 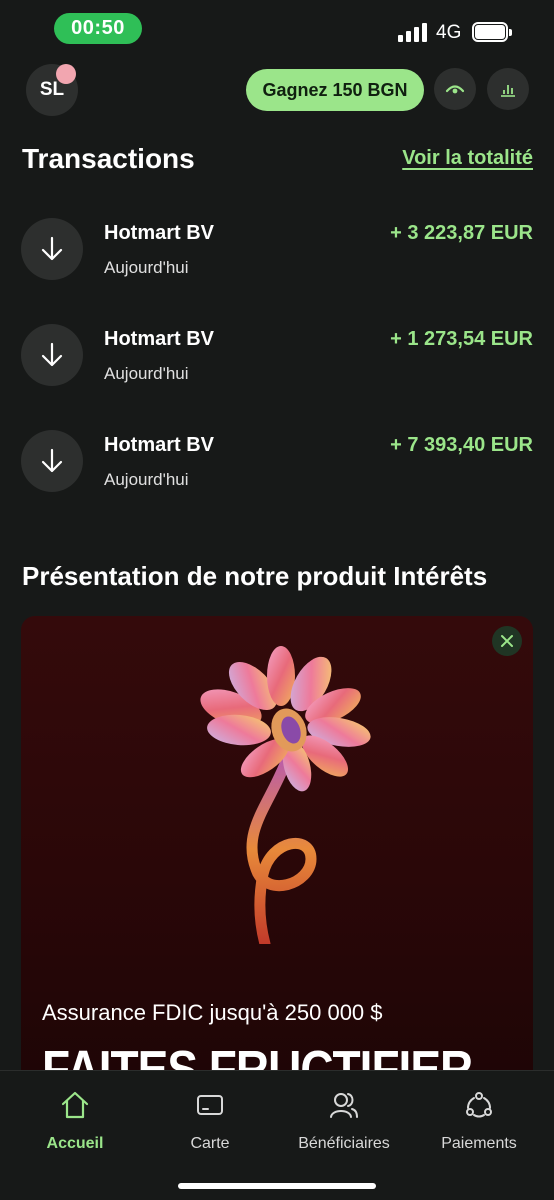 What do you see at coordinates (449, 32) in the screenshot?
I see `network-type: 4G` at bounding box center [449, 32].